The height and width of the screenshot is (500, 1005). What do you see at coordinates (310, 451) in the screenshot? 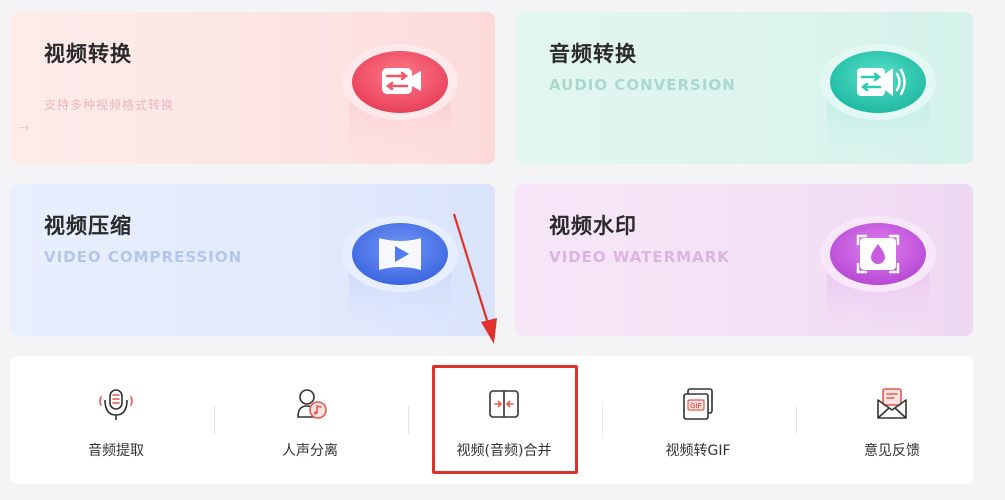
I see `tool-label: 人声分离` at bounding box center [310, 451].